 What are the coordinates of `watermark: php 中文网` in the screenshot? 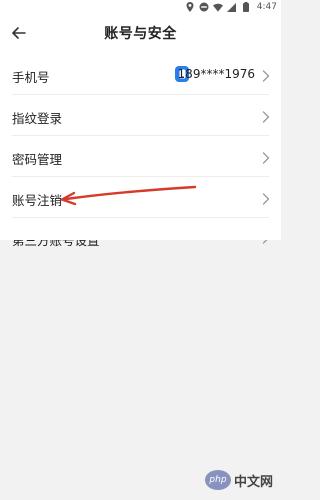 It's located at (238, 480).